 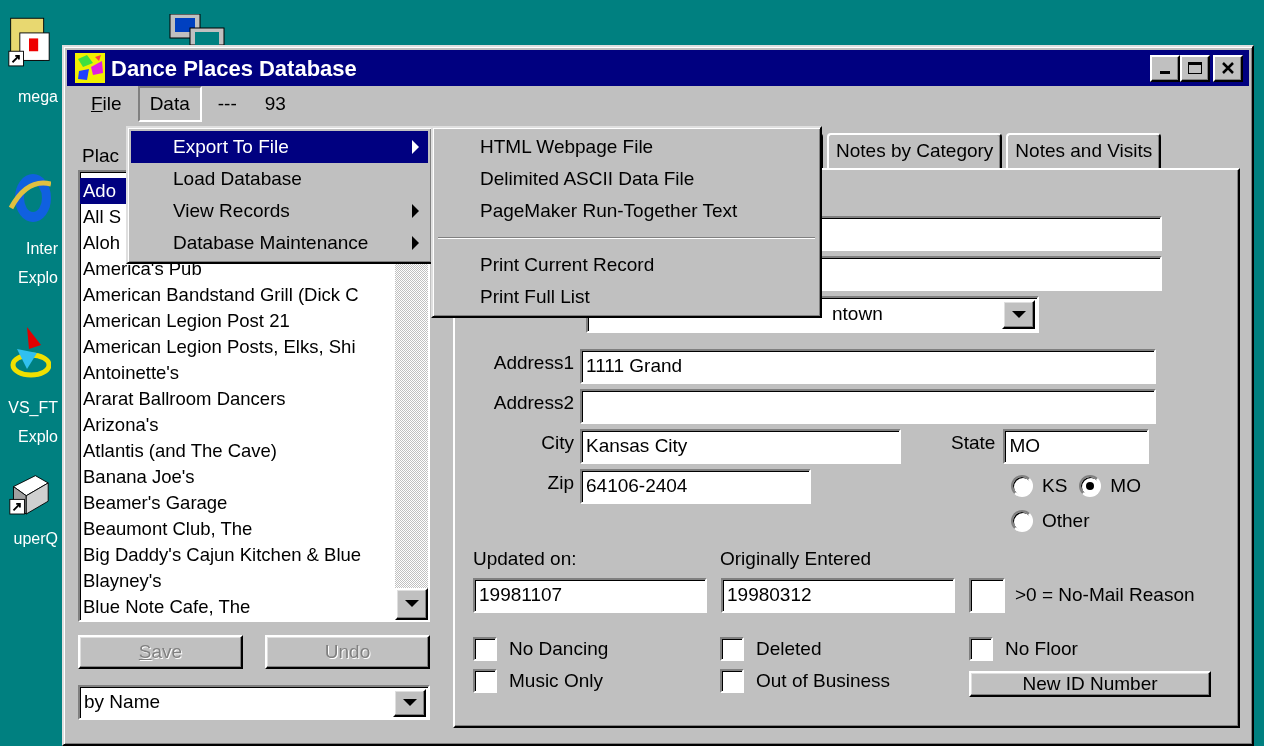 What do you see at coordinates (533, 403) in the screenshot?
I see `field-label: Address2` at bounding box center [533, 403].